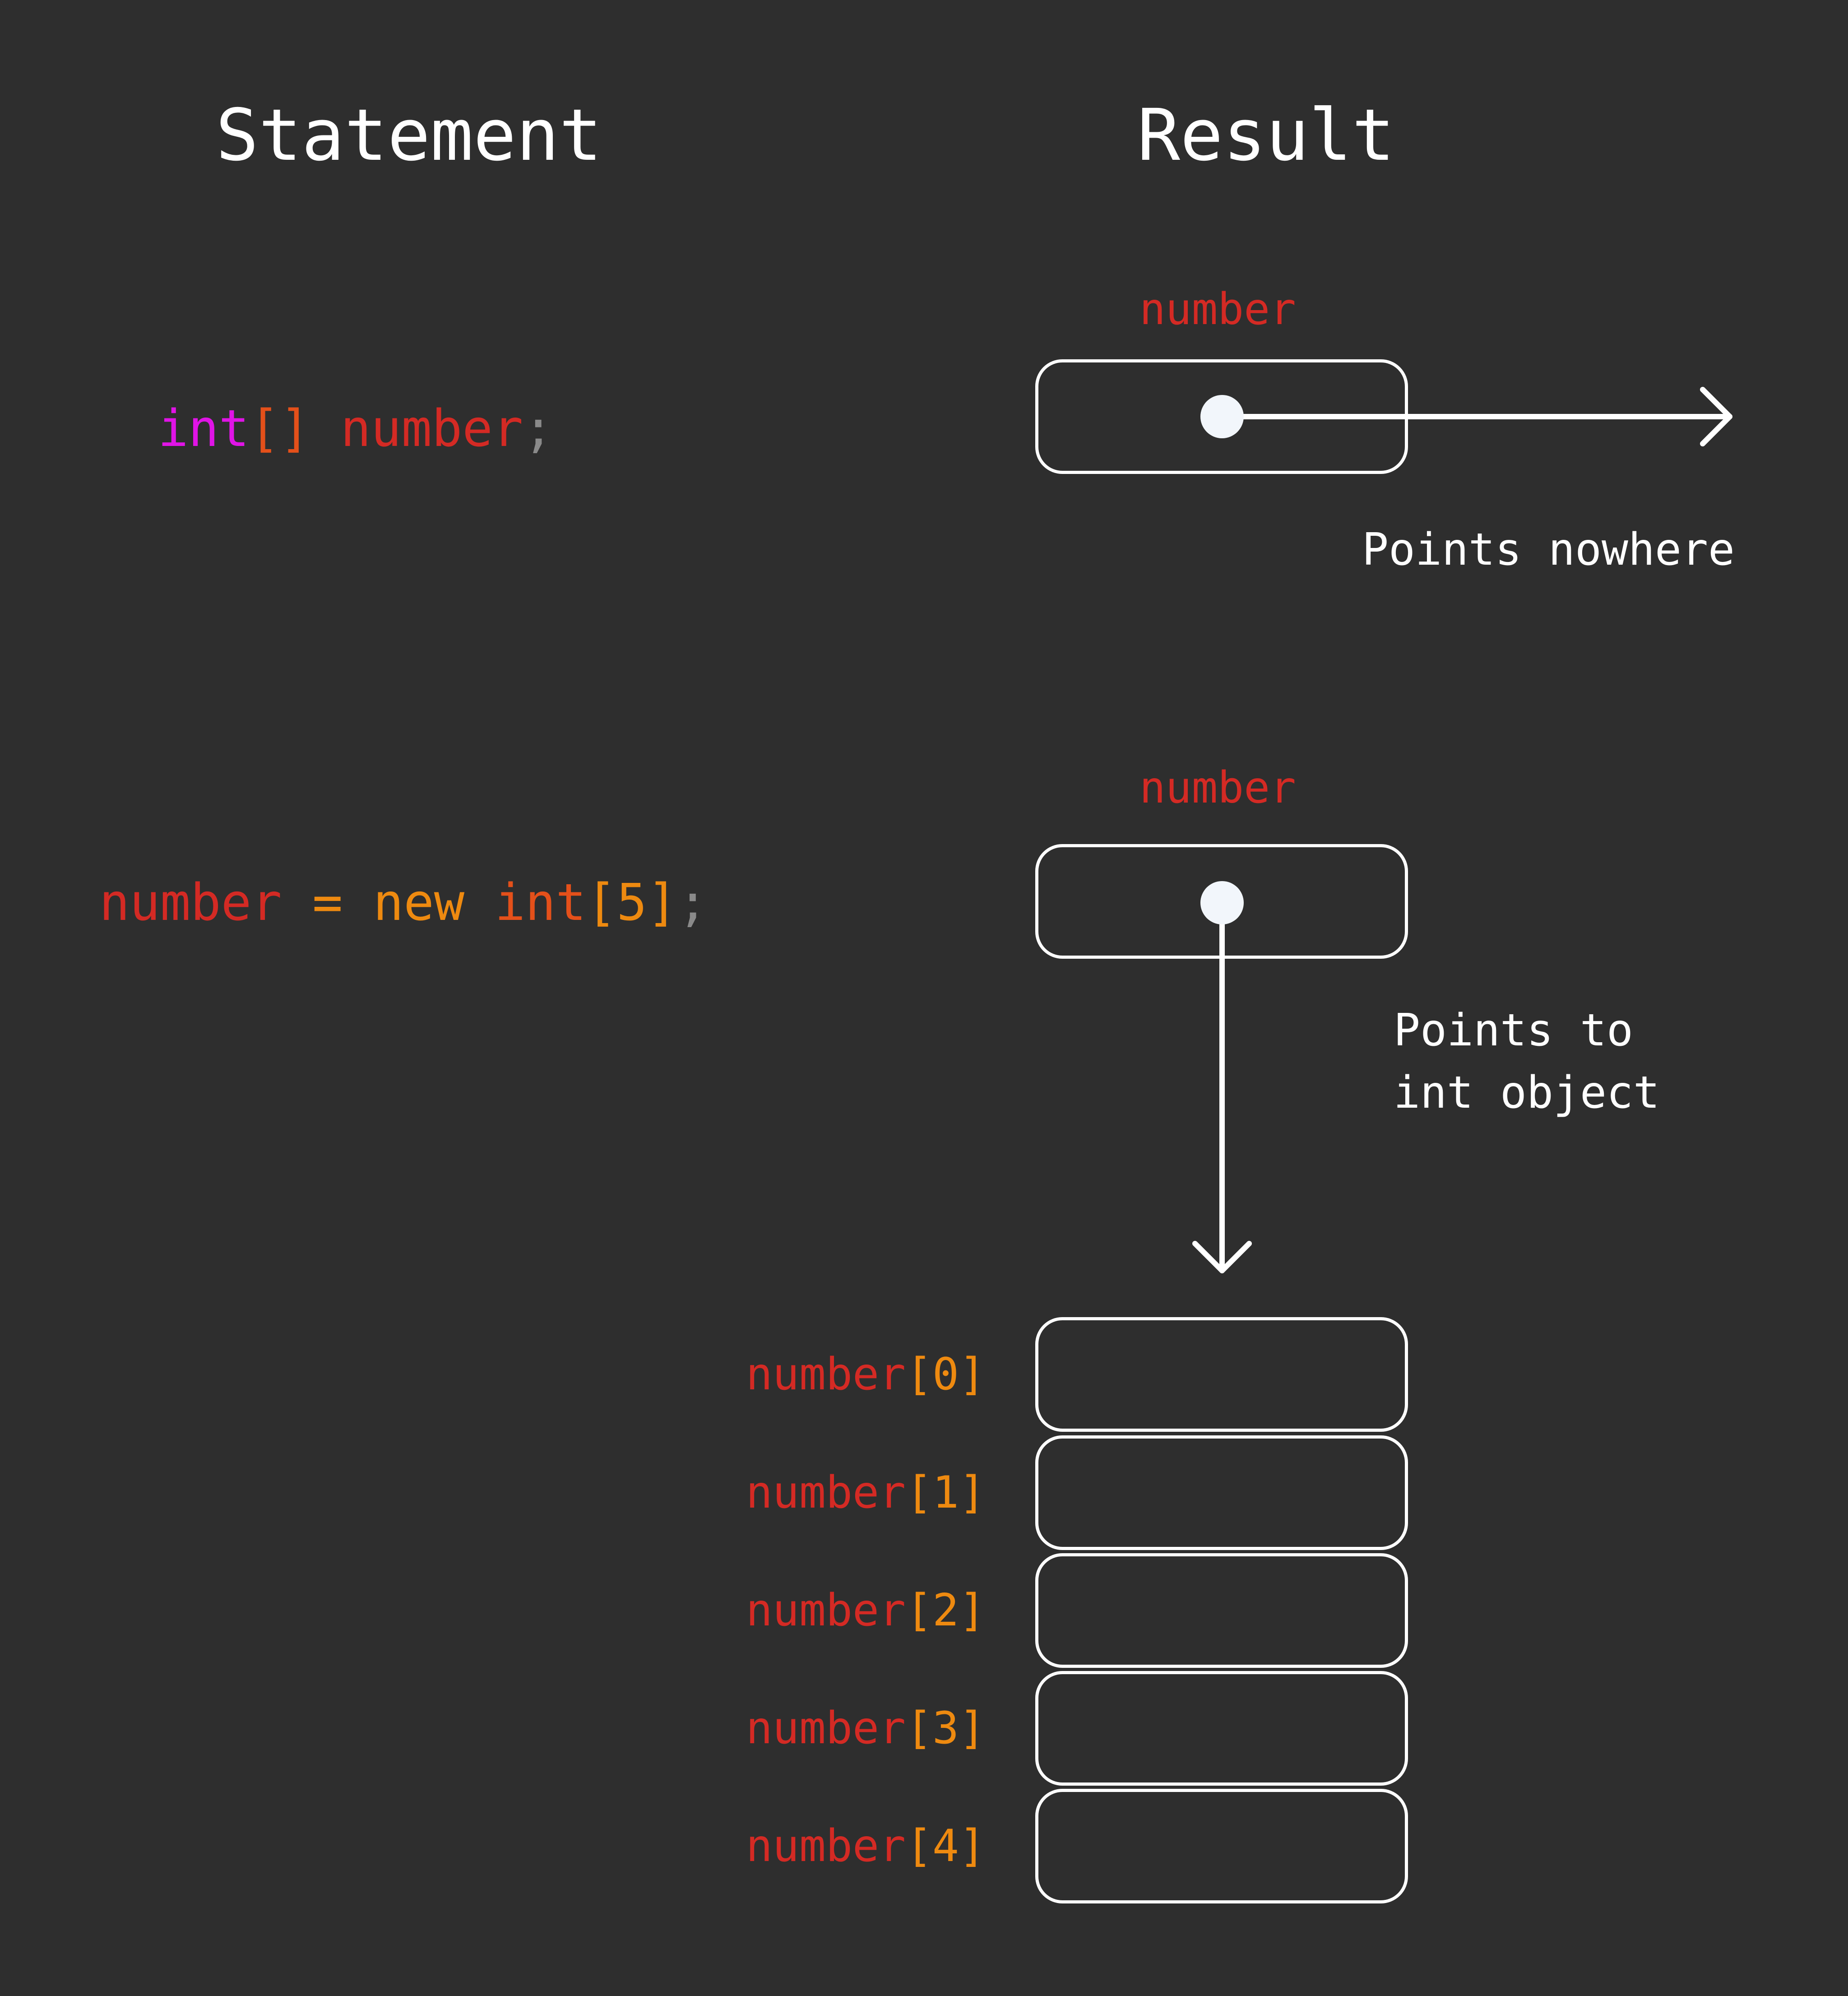 This screenshot has width=1848, height=1996. What do you see at coordinates (1462, 830) in the screenshot?
I see `pointer-arrows` at bounding box center [1462, 830].